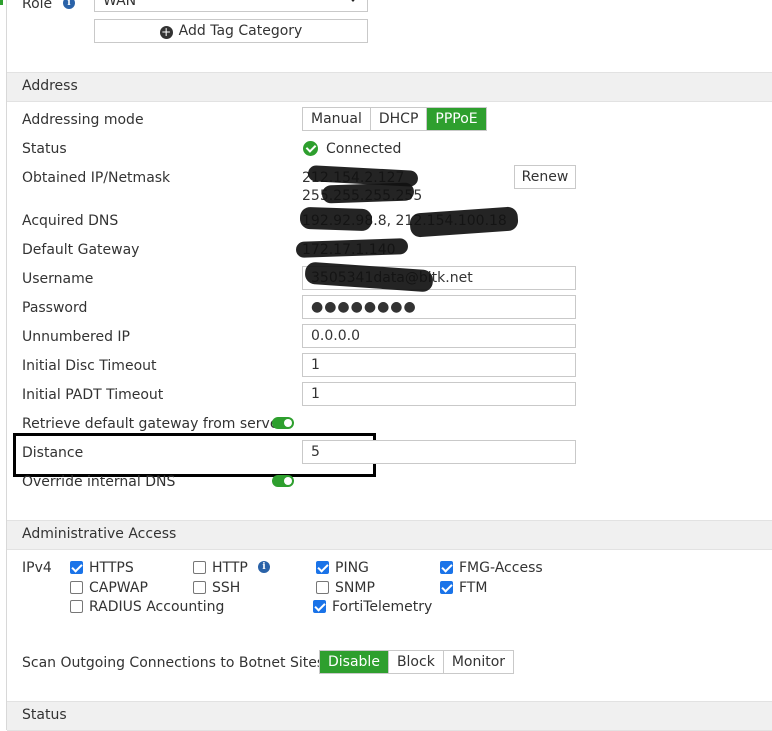  What do you see at coordinates (89, 366) in the screenshot?
I see `initial-disc-timeout-label: Initial Disc Timeout` at bounding box center [89, 366].